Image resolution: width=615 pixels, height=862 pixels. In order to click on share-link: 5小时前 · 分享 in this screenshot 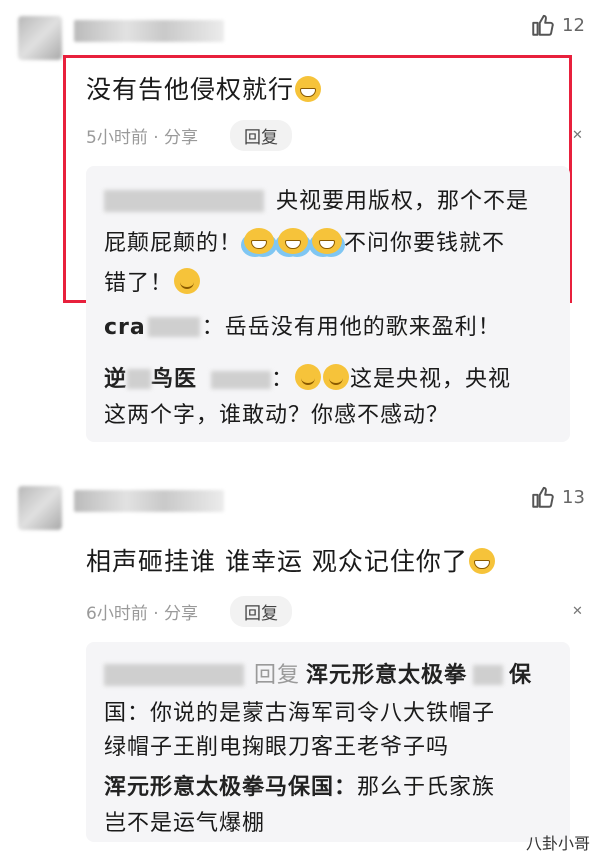, I will do `click(142, 135)`.